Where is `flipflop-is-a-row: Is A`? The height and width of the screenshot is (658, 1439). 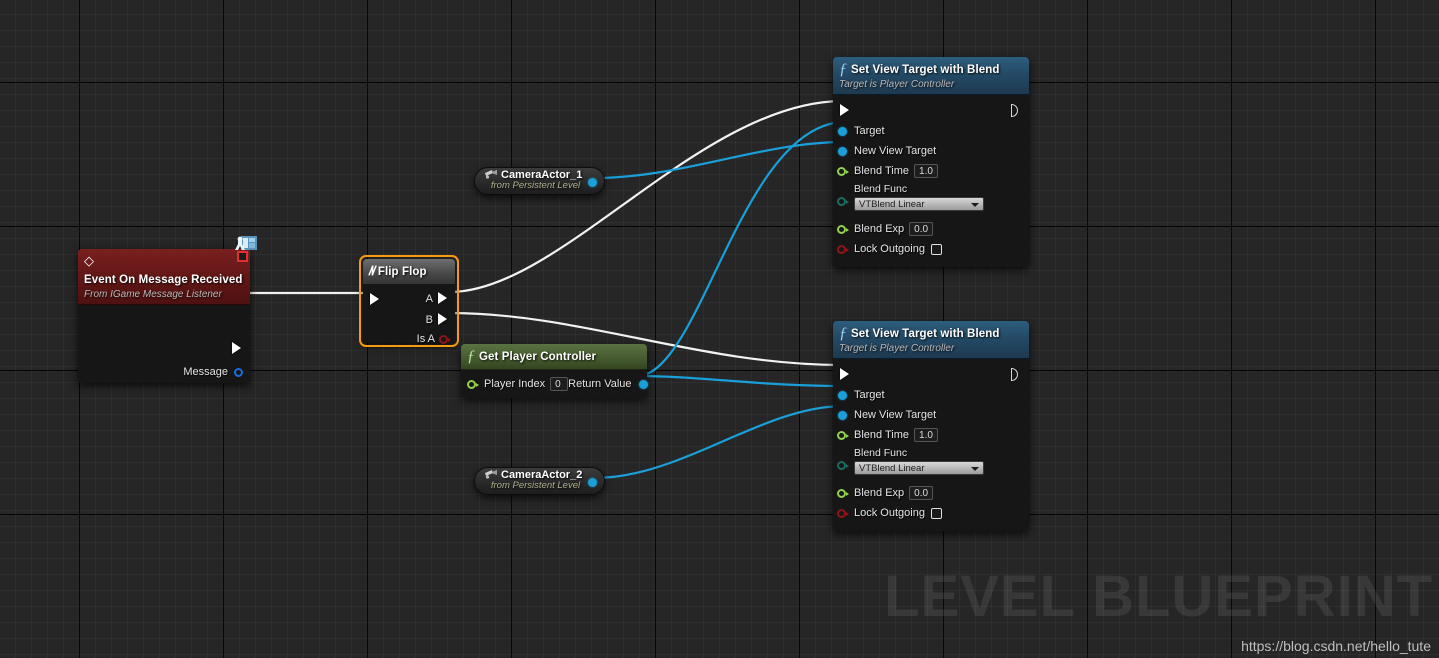
flipflop-is-a-row: Is A is located at coordinates (434, 339).